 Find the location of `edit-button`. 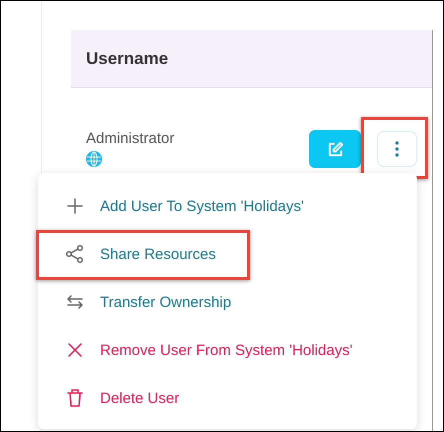

edit-button is located at coordinates (335, 149).